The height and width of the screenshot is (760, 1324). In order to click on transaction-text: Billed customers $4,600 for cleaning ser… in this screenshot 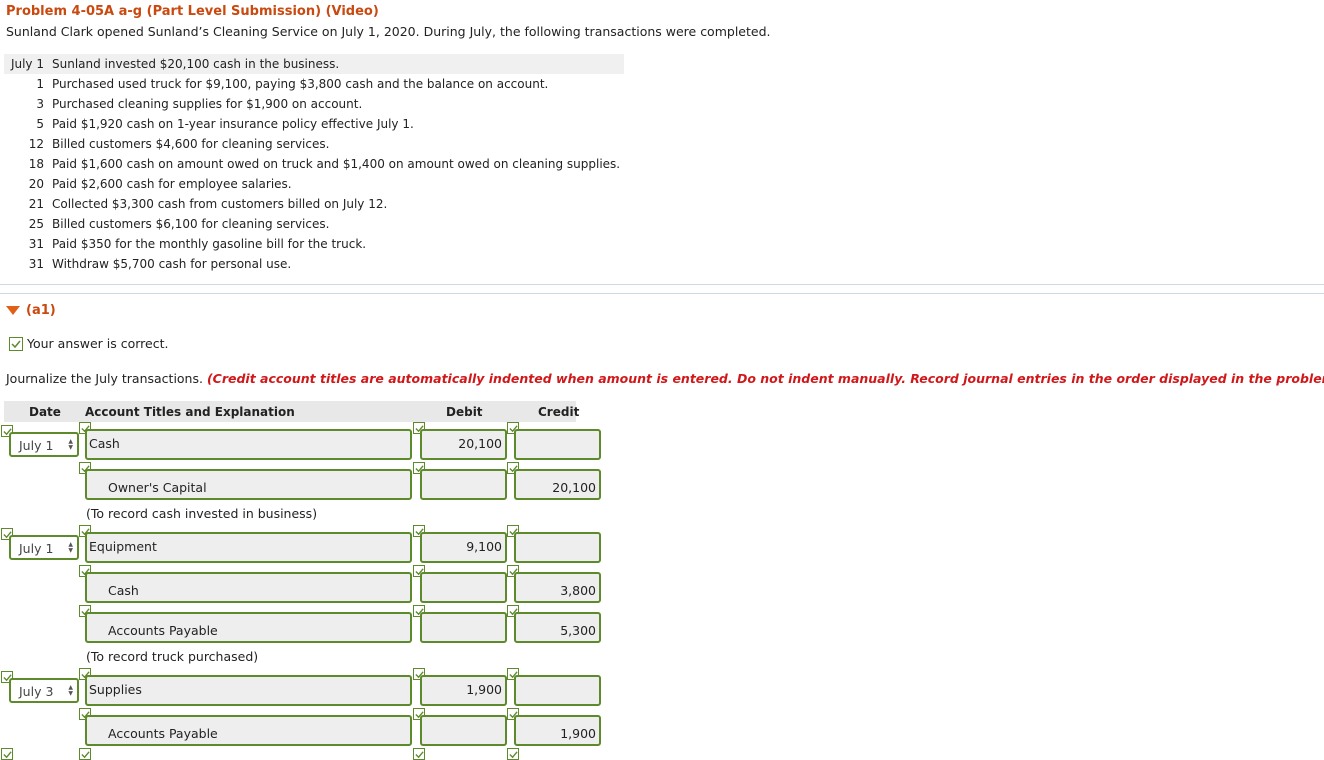, I will do `click(191, 144)`.